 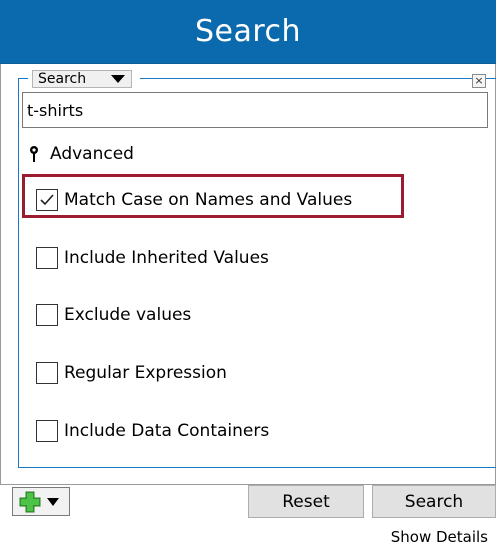 I want to click on dropdown-arrow-icon, so click(x=118, y=79).